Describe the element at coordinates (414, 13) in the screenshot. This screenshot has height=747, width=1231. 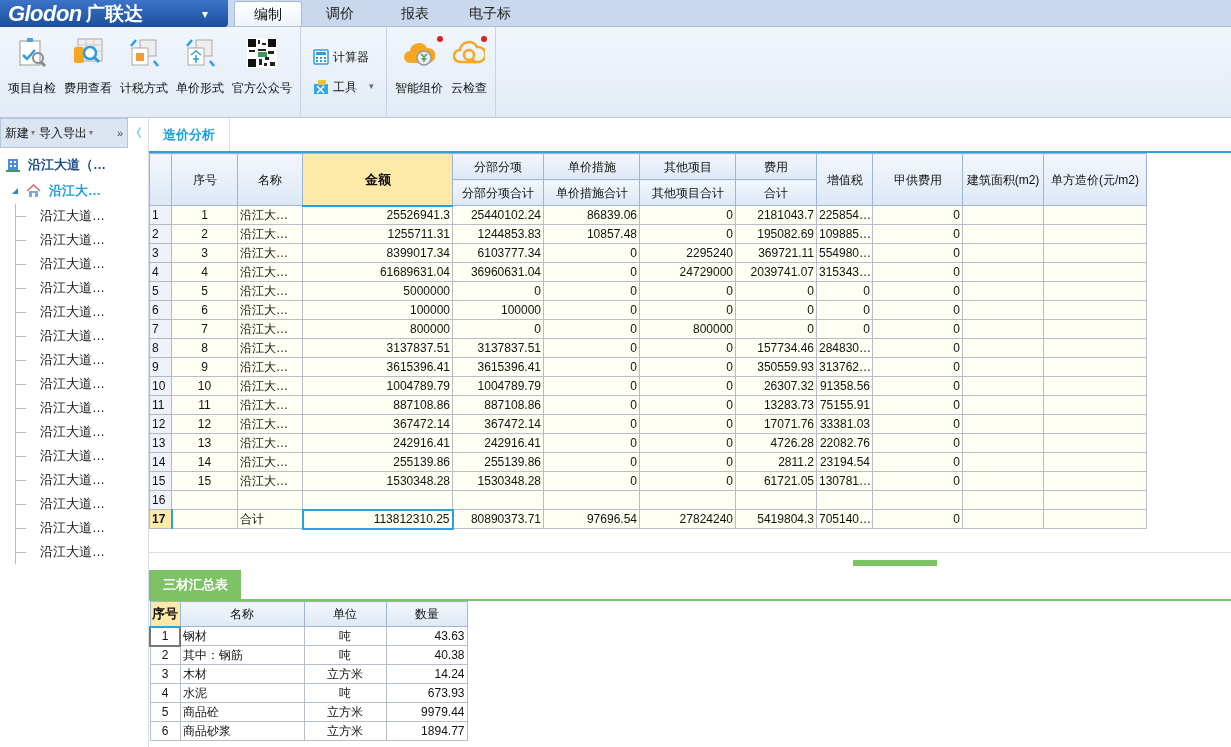
I see `menu-tab: 报表` at that location.